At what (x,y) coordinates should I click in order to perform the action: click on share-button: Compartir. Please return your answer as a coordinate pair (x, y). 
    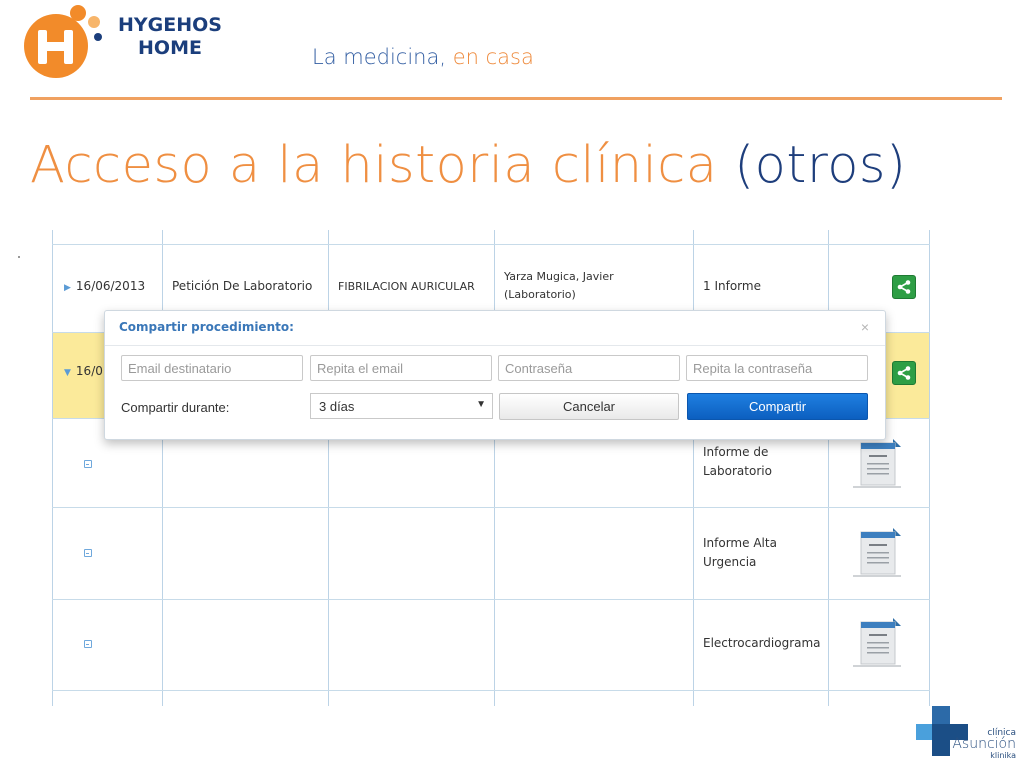
    Looking at the image, I should click on (777, 406).